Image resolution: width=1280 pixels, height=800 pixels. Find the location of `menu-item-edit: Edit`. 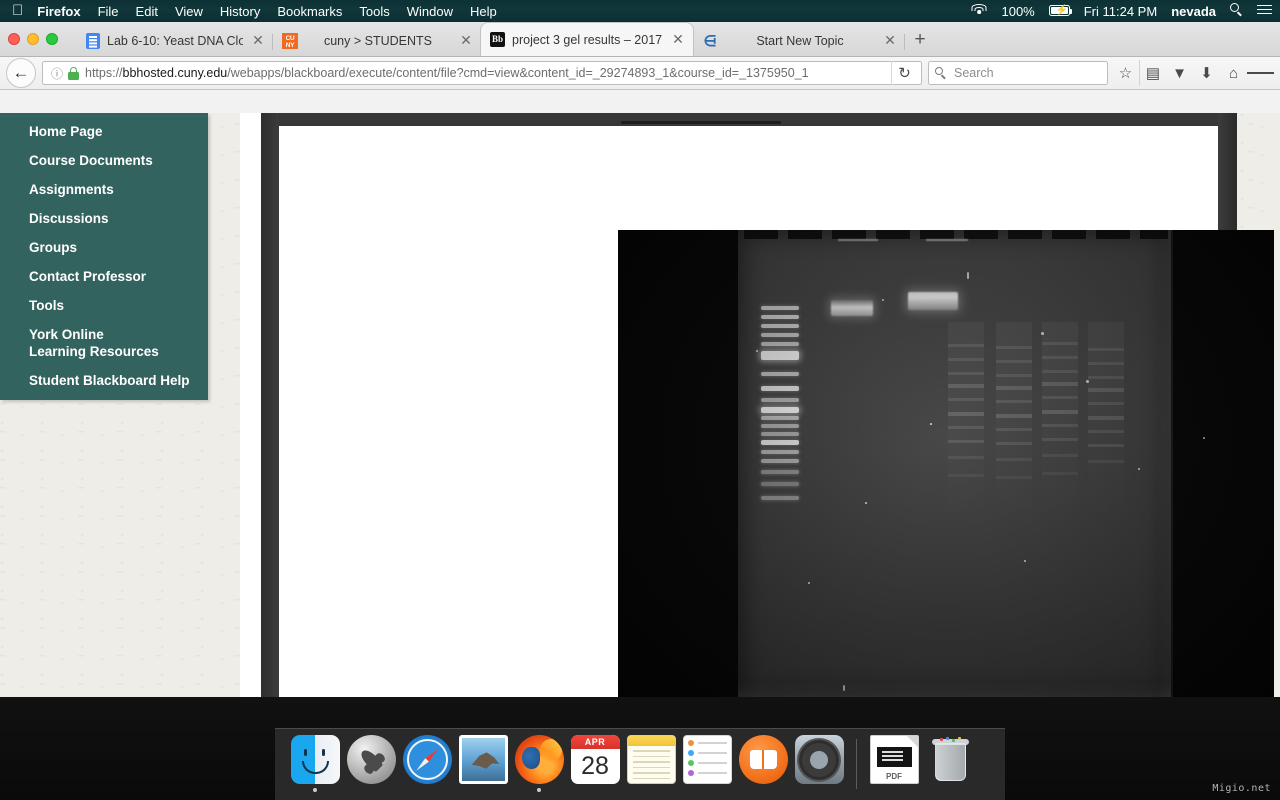

menu-item-edit: Edit is located at coordinates (147, 11).